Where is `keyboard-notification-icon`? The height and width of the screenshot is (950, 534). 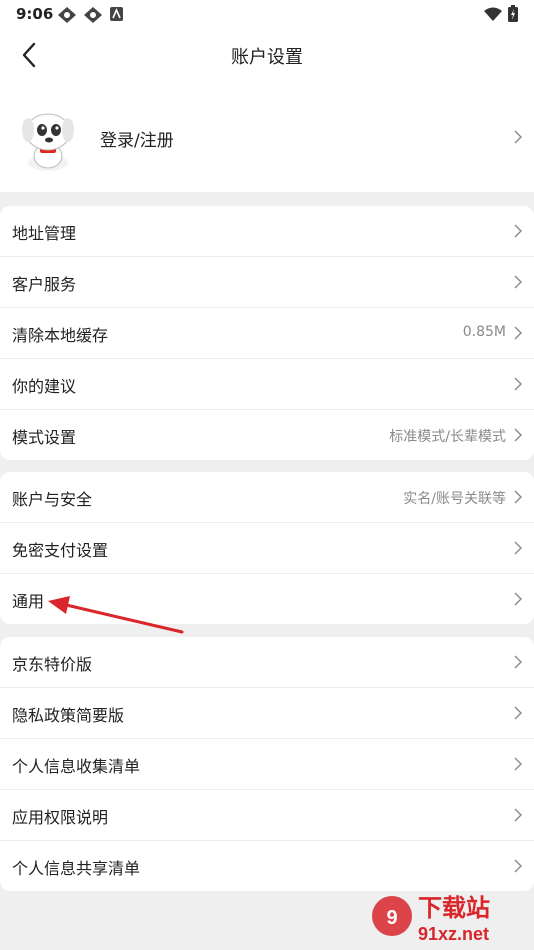
keyboard-notification-icon is located at coordinates (116, 14).